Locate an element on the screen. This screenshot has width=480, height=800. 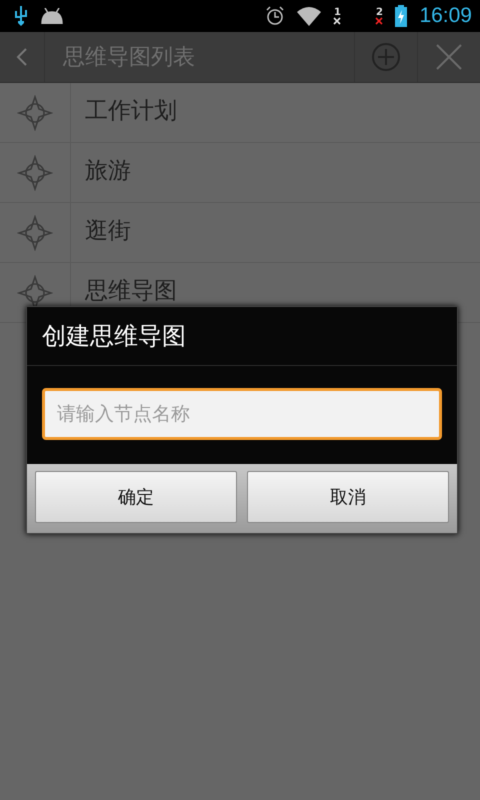
close-icon is located at coordinates (449, 57).